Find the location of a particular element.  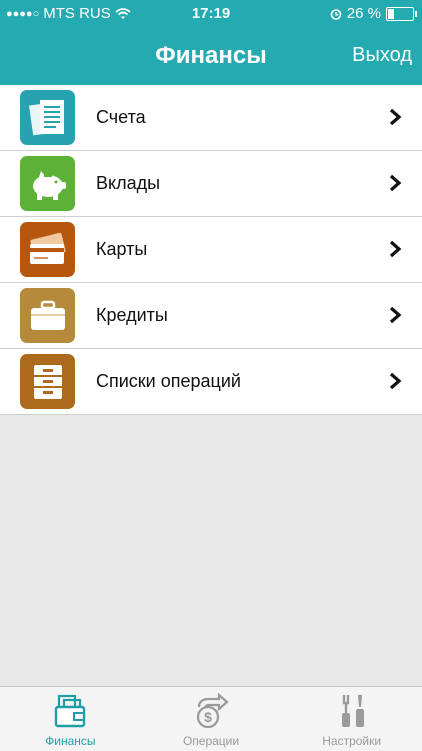

accounts-icon is located at coordinates (47, 117).